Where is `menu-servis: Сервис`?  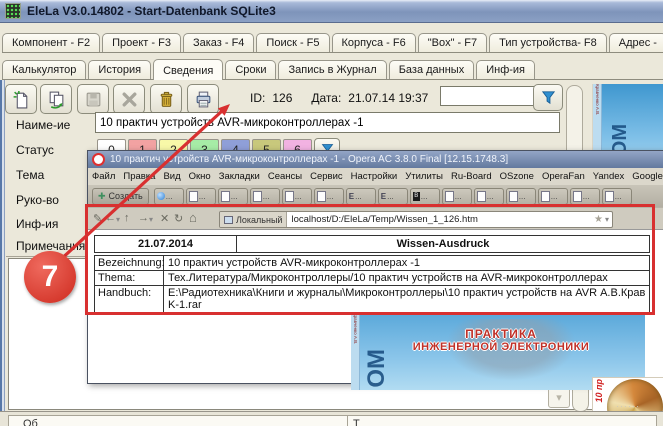 menu-servis: Сервис is located at coordinates (326, 176).